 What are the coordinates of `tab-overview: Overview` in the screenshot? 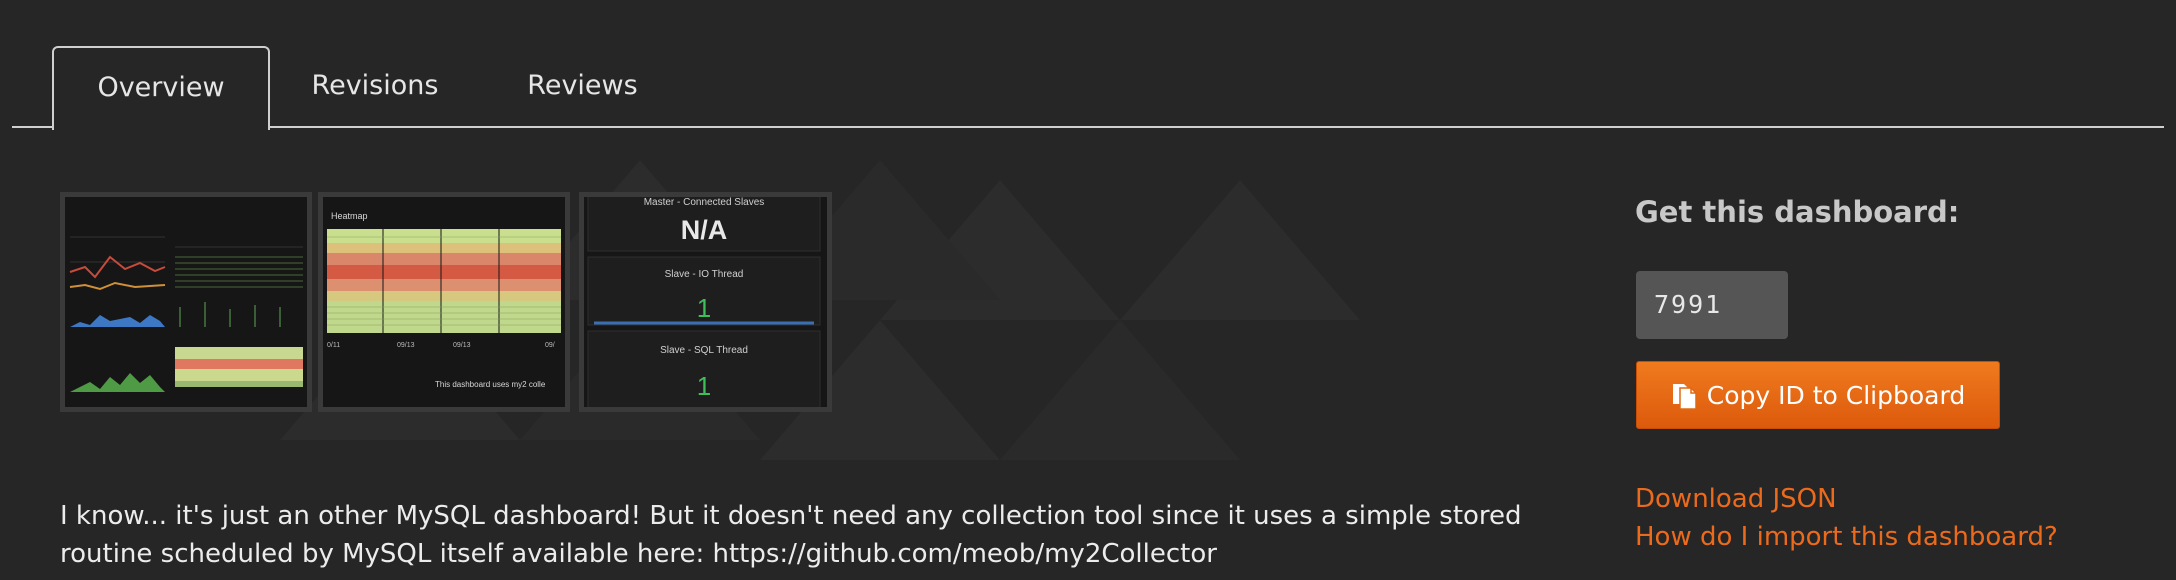 It's located at (161, 88).